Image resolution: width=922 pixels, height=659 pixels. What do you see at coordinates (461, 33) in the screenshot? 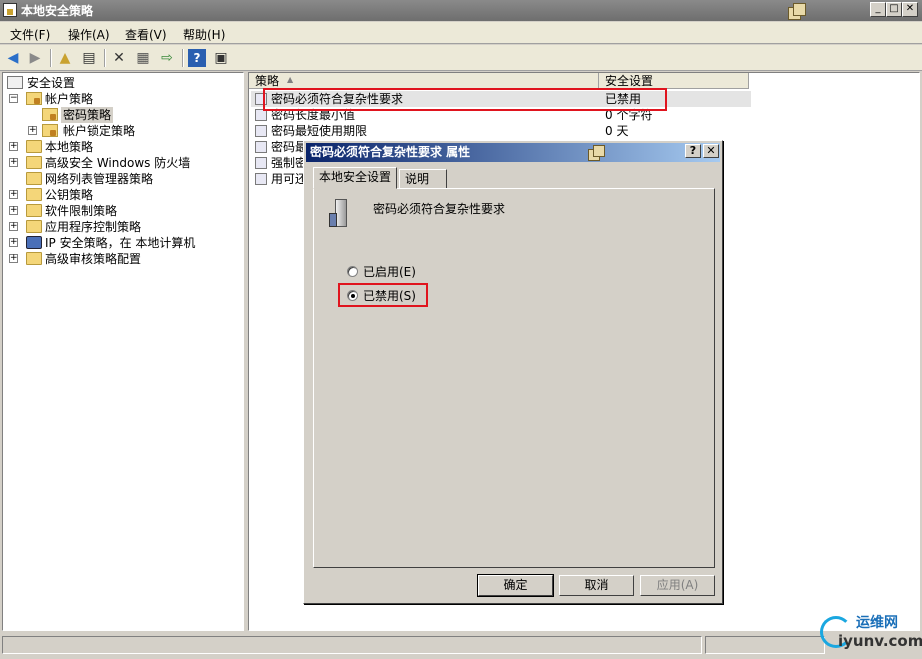
I see `menu-bar: 文件(F) 操作(A) 查看(V) 帮助(H)` at bounding box center [461, 33].